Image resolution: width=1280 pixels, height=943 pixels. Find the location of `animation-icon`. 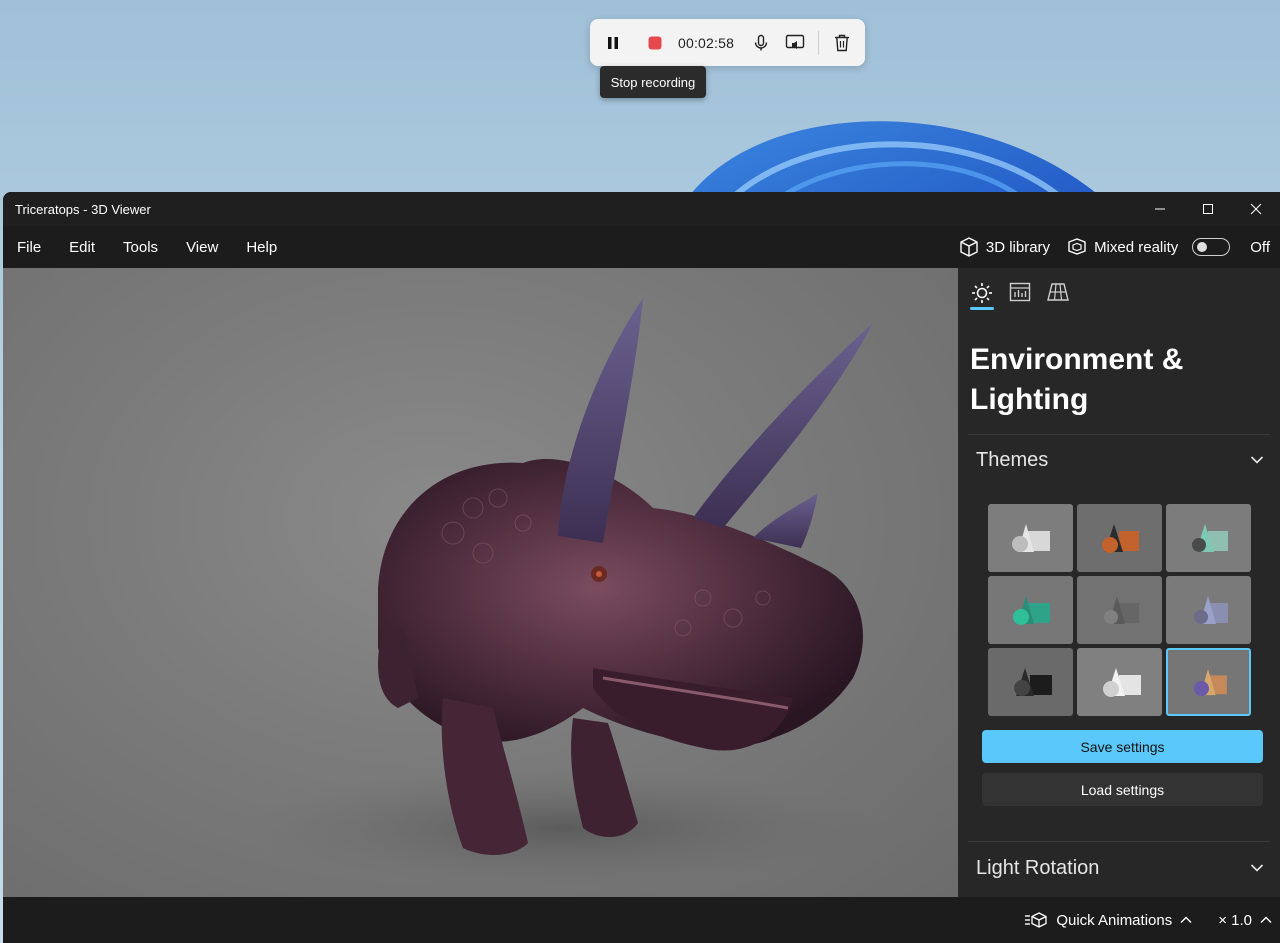

animation-icon is located at coordinates (1036, 920).